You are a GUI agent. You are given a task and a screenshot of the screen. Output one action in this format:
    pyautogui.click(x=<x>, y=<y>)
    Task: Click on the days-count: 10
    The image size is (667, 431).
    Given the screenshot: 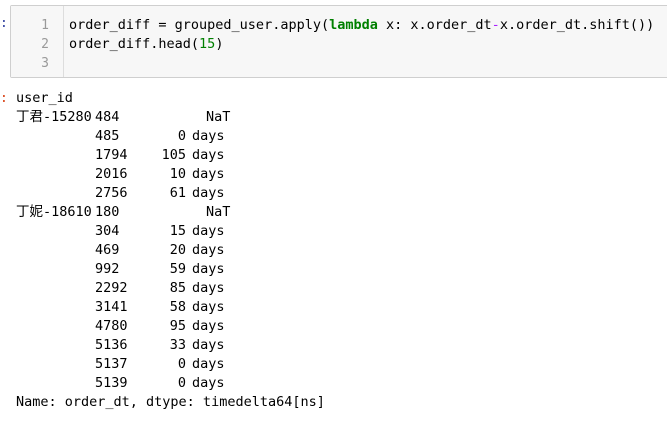 What is the action you would take?
    pyautogui.click(x=177, y=174)
    